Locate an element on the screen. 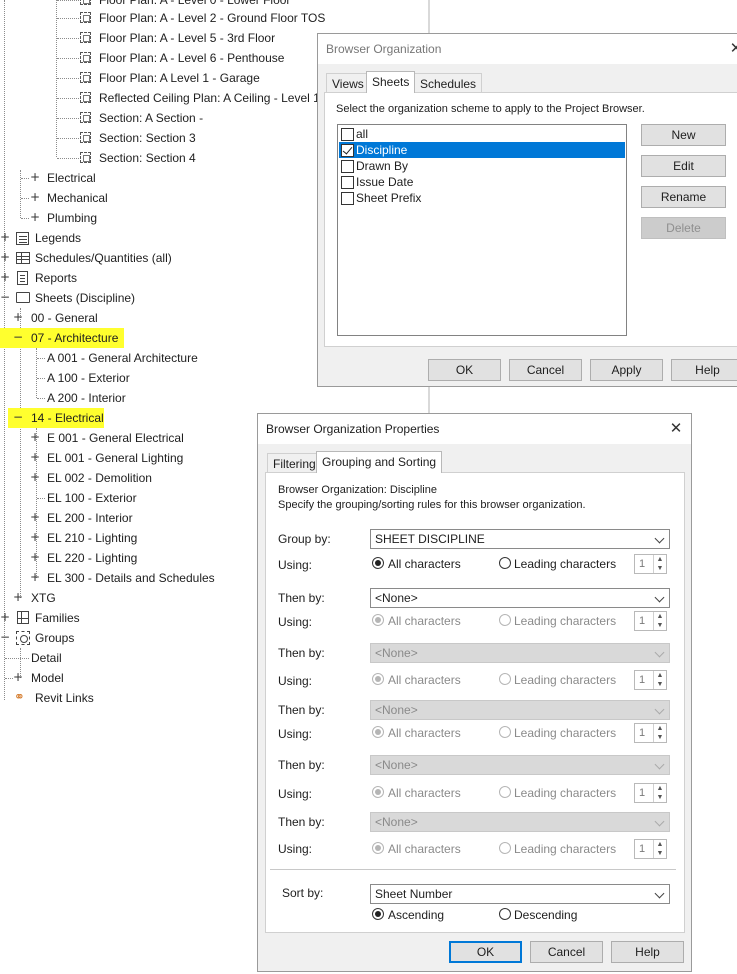 The image size is (737, 974). tree-item-sheet: + EL 002 - Demolition is located at coordinates (125, 478).